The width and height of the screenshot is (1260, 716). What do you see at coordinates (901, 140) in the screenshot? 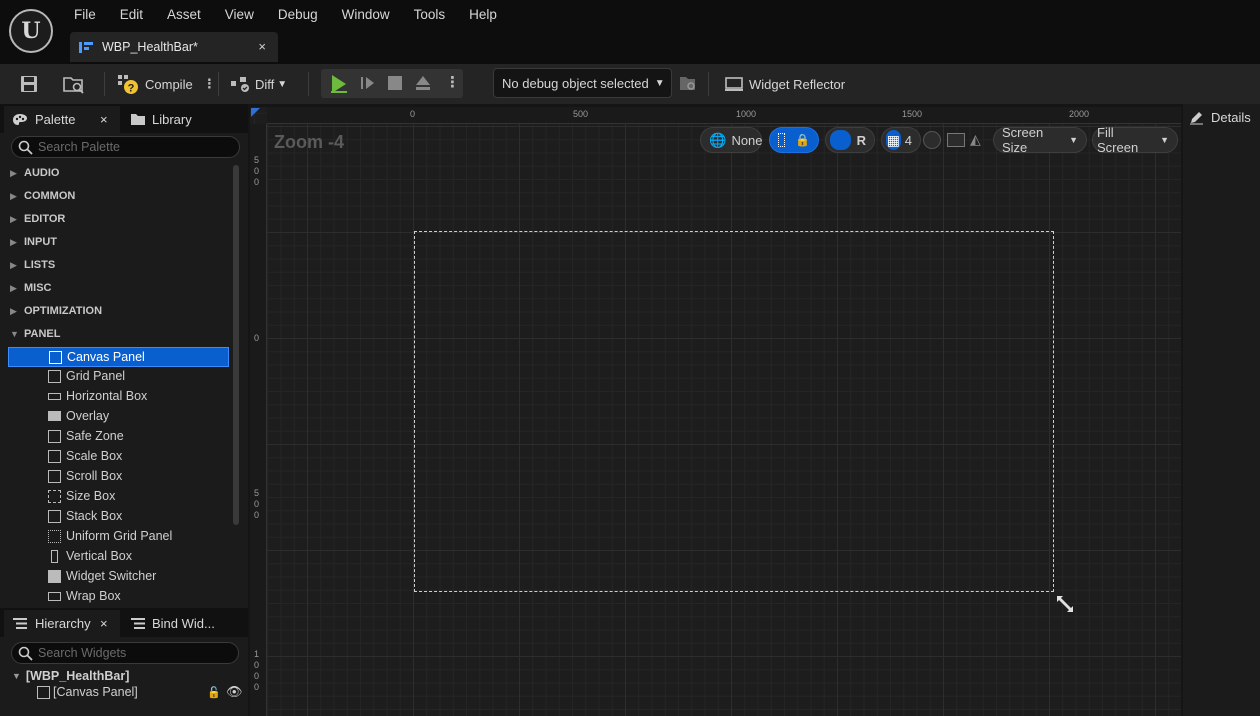
I see `grid-snap-toggle: ▦ 4` at bounding box center [901, 140].